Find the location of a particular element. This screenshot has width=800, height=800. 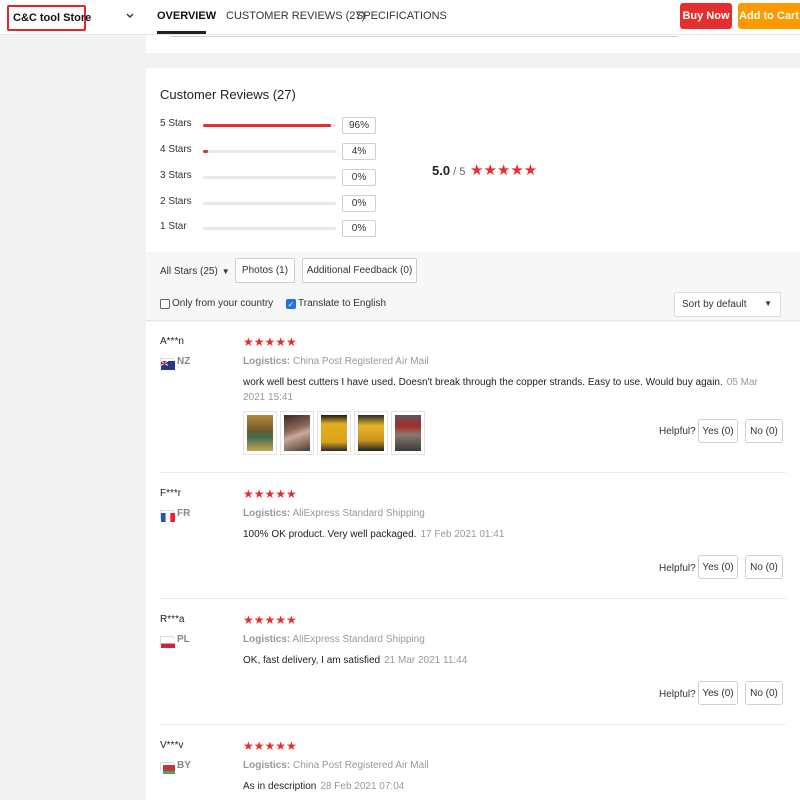

tab-specifications: SPECIFICATIONS is located at coordinates (401, 16).